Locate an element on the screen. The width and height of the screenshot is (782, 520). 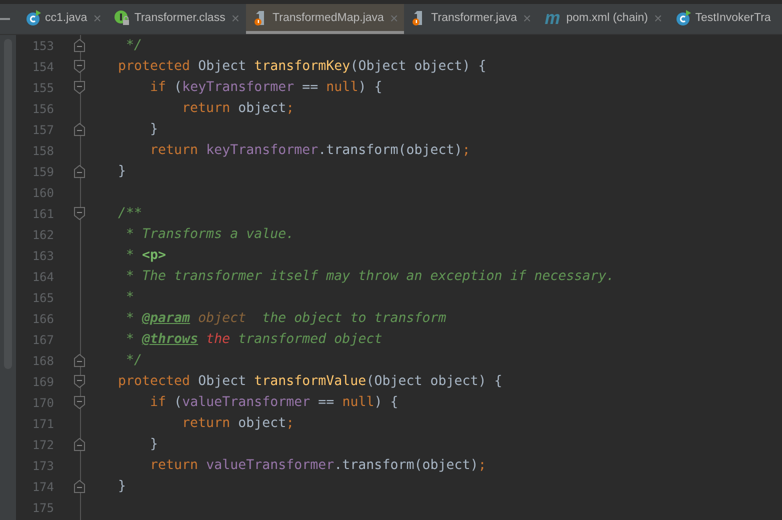
line-number: 164 is located at coordinates (42, 277).